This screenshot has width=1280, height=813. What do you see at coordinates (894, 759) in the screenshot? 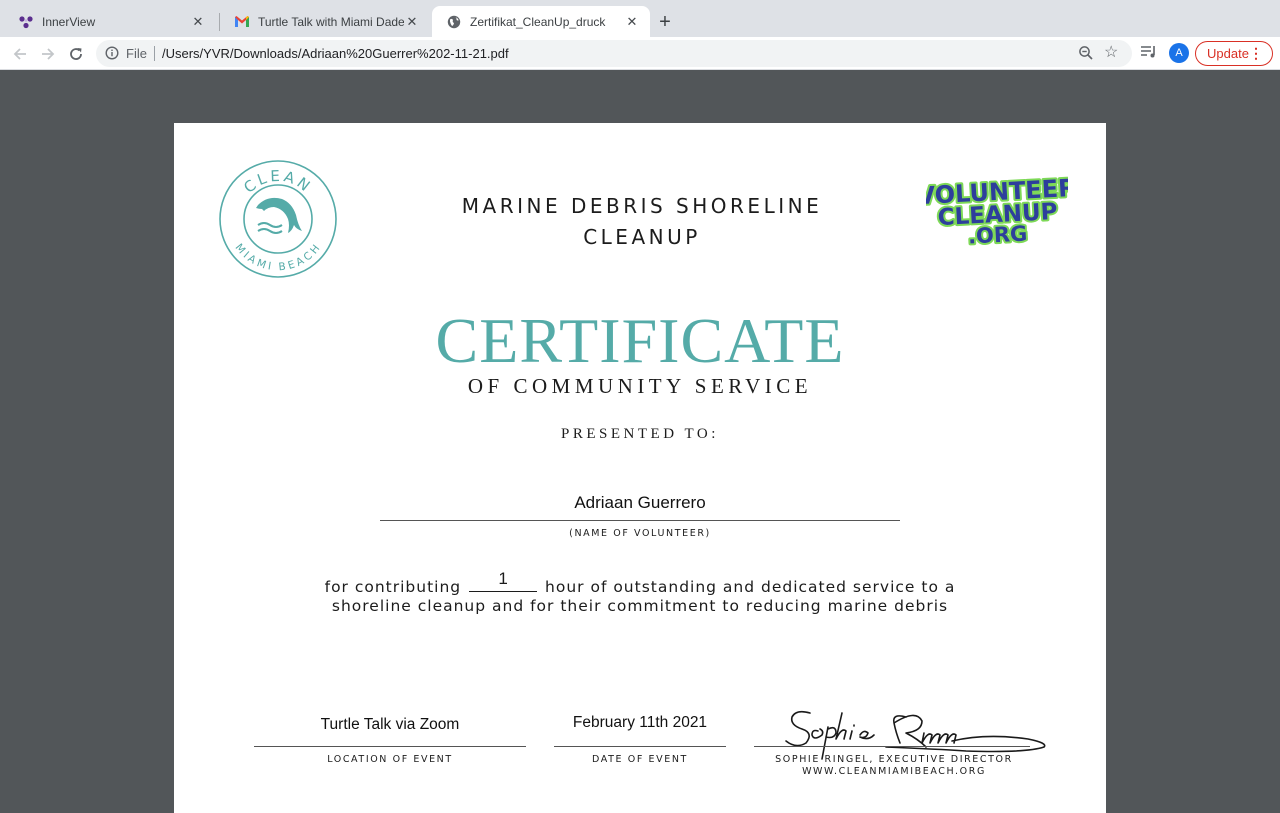
I see `signer-name-title: SOPHIE RINGEL, EXECUTIVE DIRECTOR` at bounding box center [894, 759].